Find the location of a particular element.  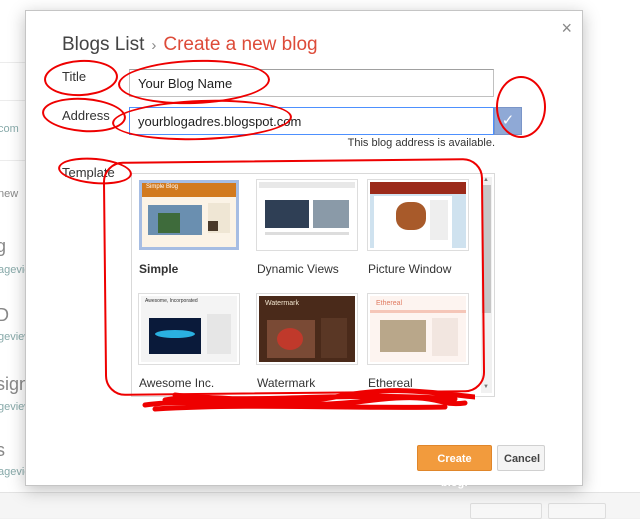

title-field is located at coordinates (311, 83).